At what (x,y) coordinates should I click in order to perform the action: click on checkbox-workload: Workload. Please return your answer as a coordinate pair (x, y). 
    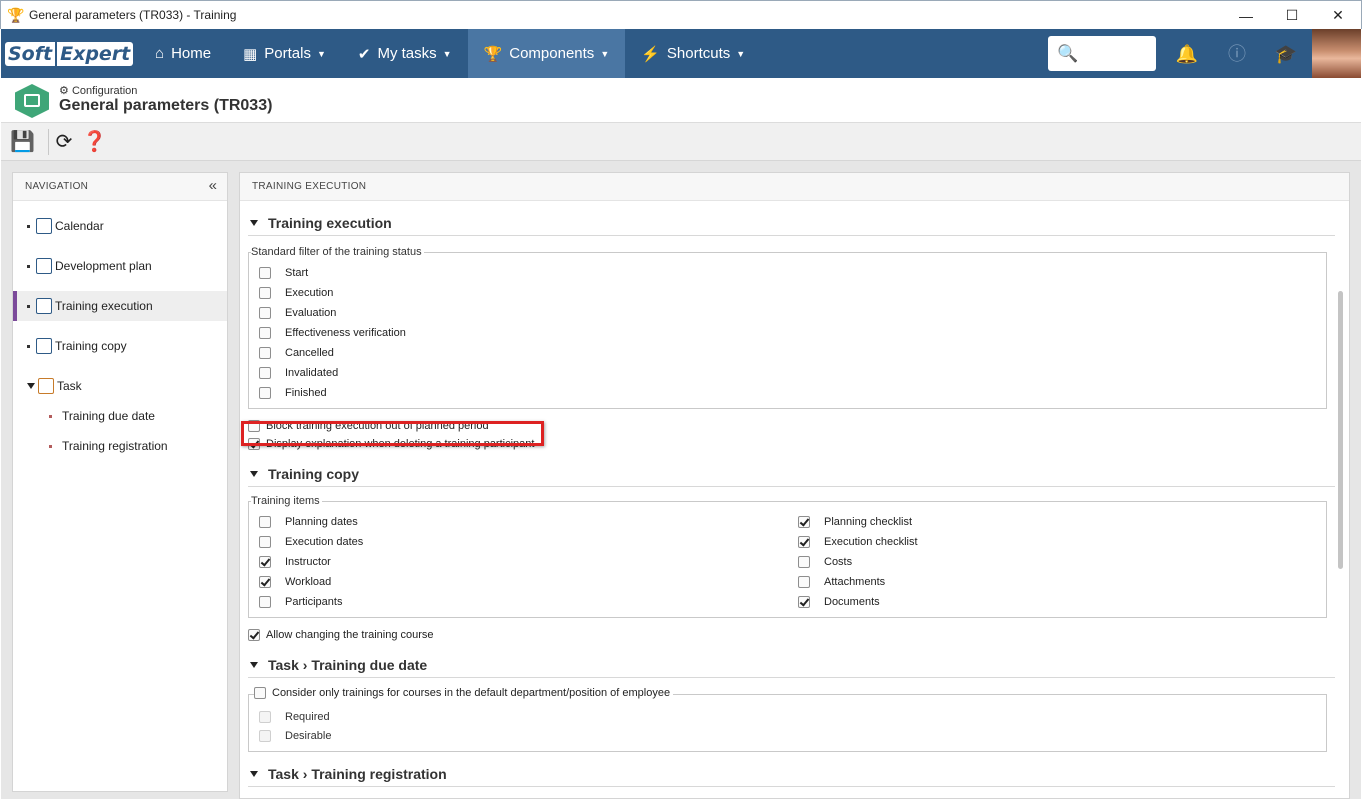
    Looking at the image, I should click on (295, 582).